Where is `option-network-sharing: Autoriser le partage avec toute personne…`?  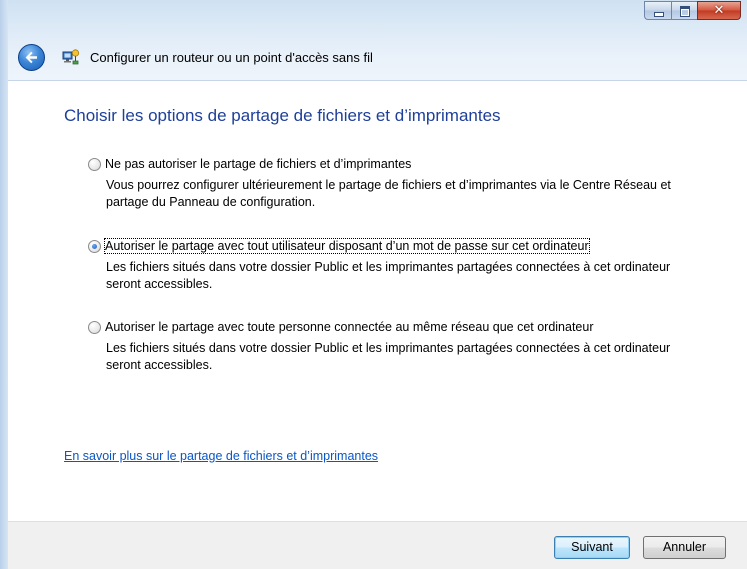
option-network-sharing: Autoriser le partage avec toute personne… is located at coordinates (397, 346).